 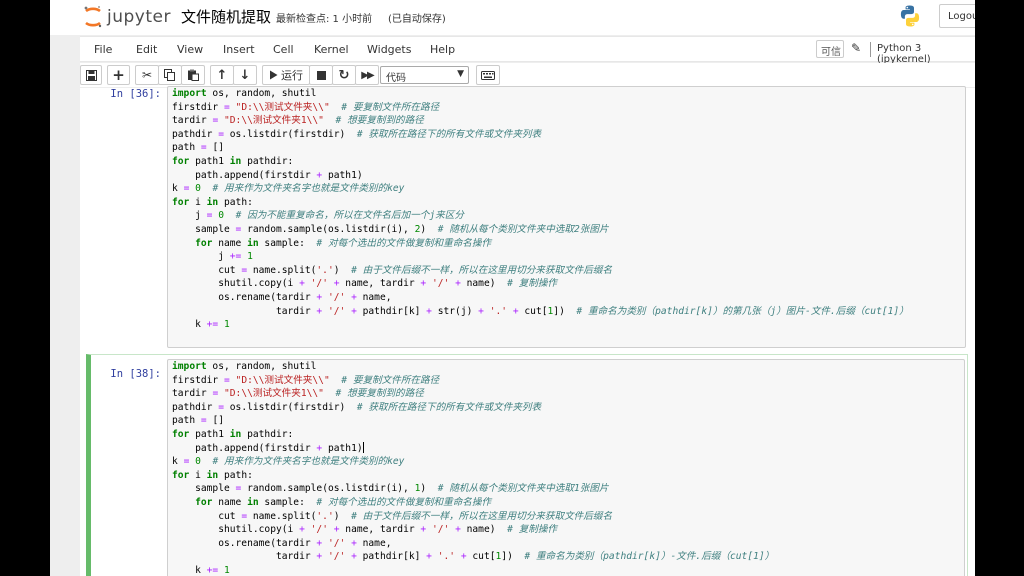 What do you see at coordinates (93, 17) in the screenshot?
I see `jupyter-logo-icon` at bounding box center [93, 17].